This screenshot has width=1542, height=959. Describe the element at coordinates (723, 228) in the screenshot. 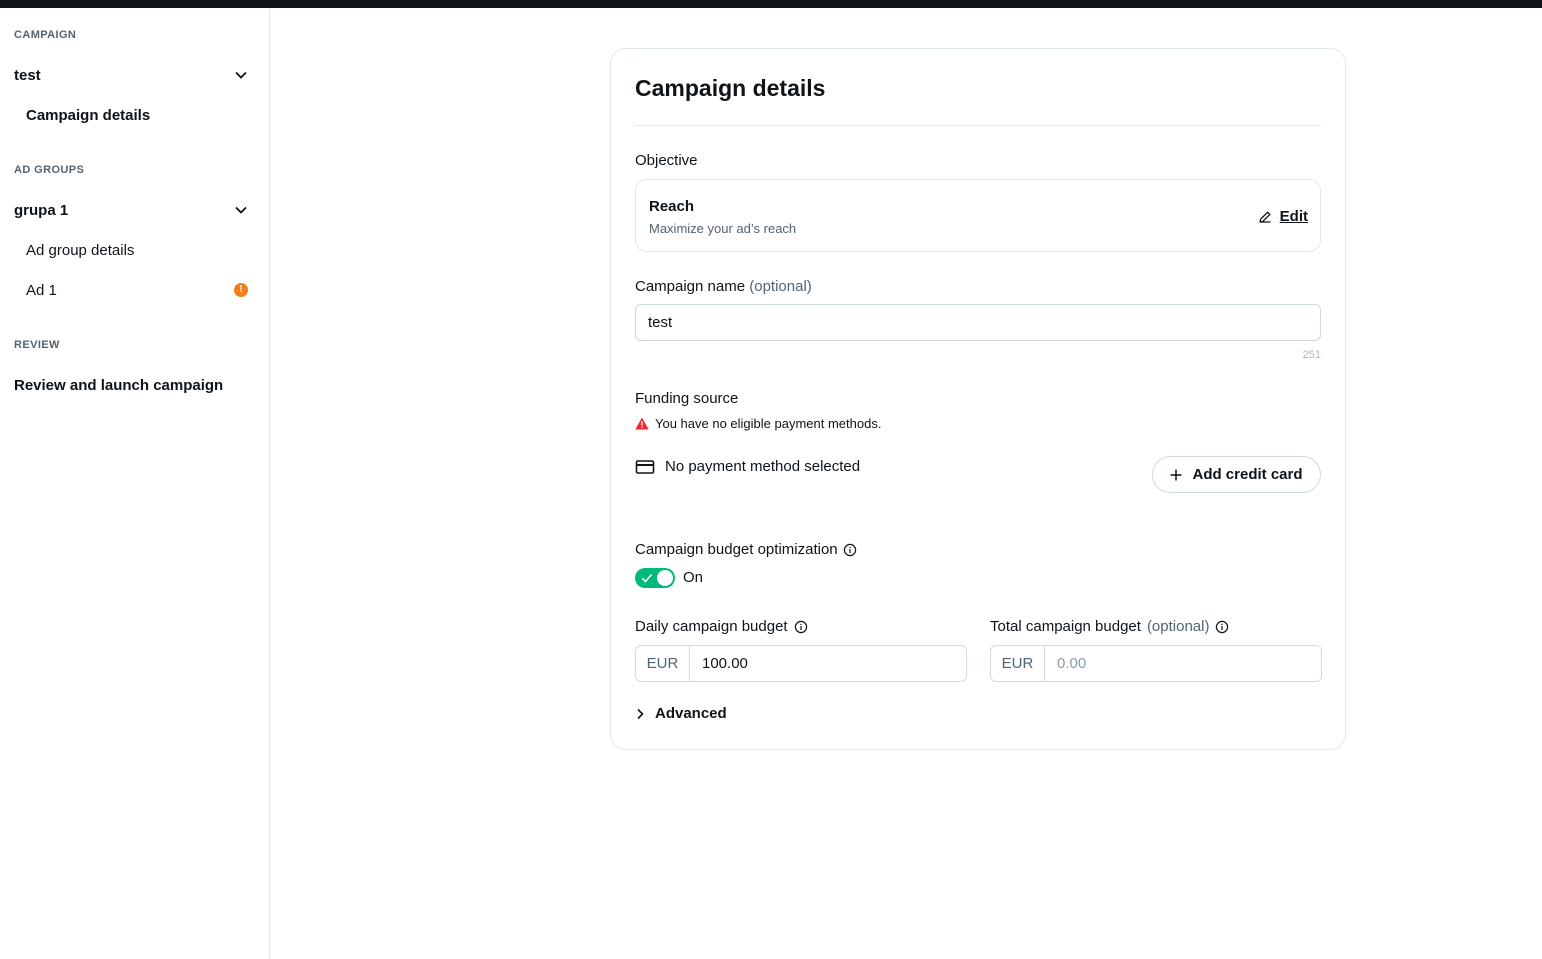

I see `objective-description: Maximize your ad’s reach` at that location.